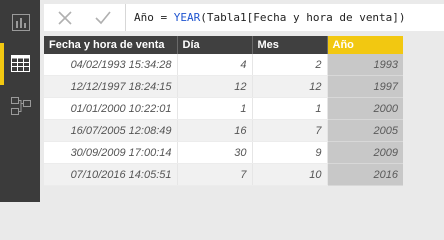 This screenshot has width=444, height=240. I want to click on cell-mes: 9, so click(290, 152).